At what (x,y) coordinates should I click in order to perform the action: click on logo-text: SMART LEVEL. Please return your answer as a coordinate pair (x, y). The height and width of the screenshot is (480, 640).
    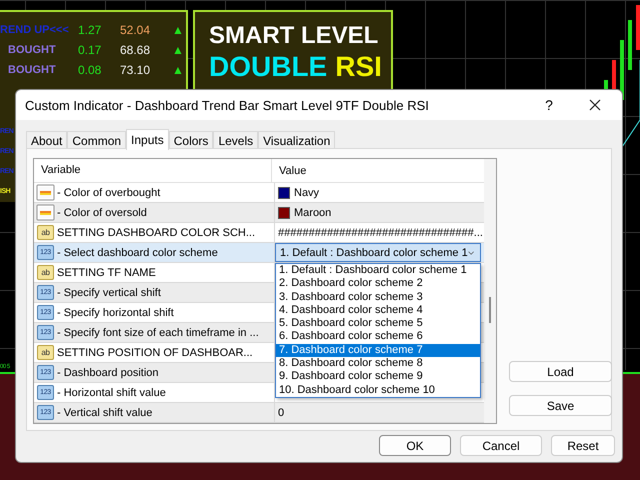
    Looking at the image, I should click on (294, 36).